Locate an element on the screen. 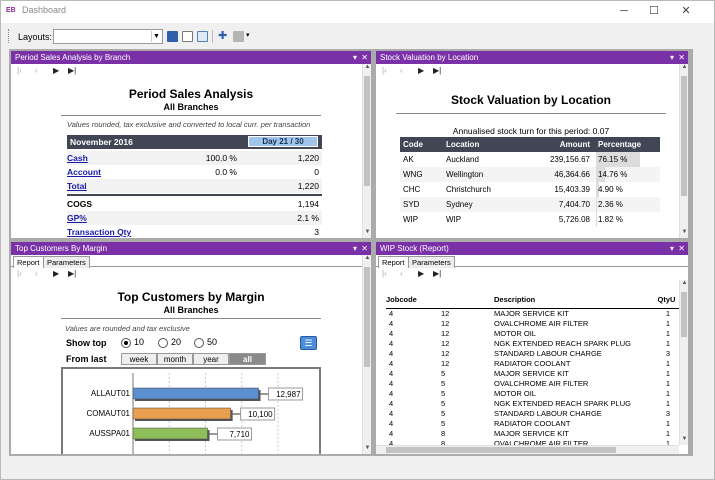 Image resolution: width=715 pixels, height=480 pixels. panel-title: Top Customers By Margin is located at coordinates (61, 248).